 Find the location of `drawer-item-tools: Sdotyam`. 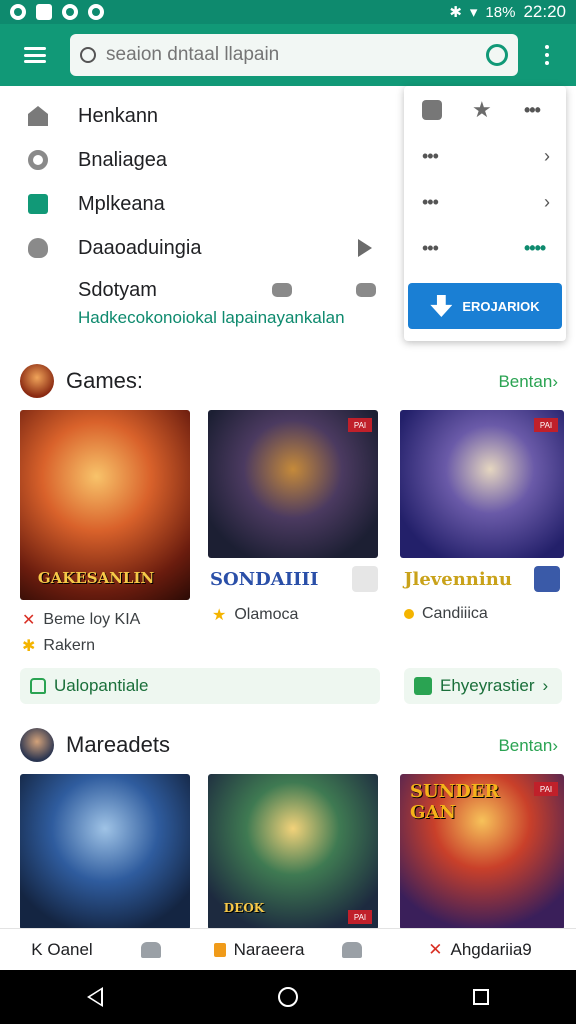

drawer-item-tools: Sdotyam is located at coordinates (200, 290).